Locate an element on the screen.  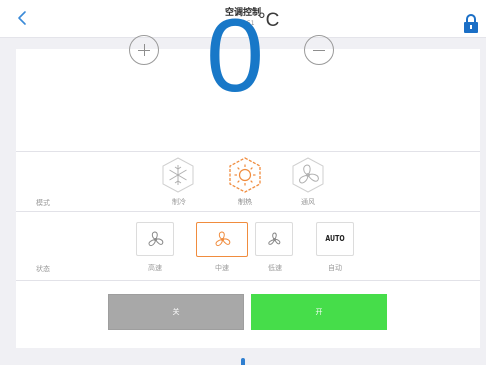
power-off-button: 关 is located at coordinates (176, 312).